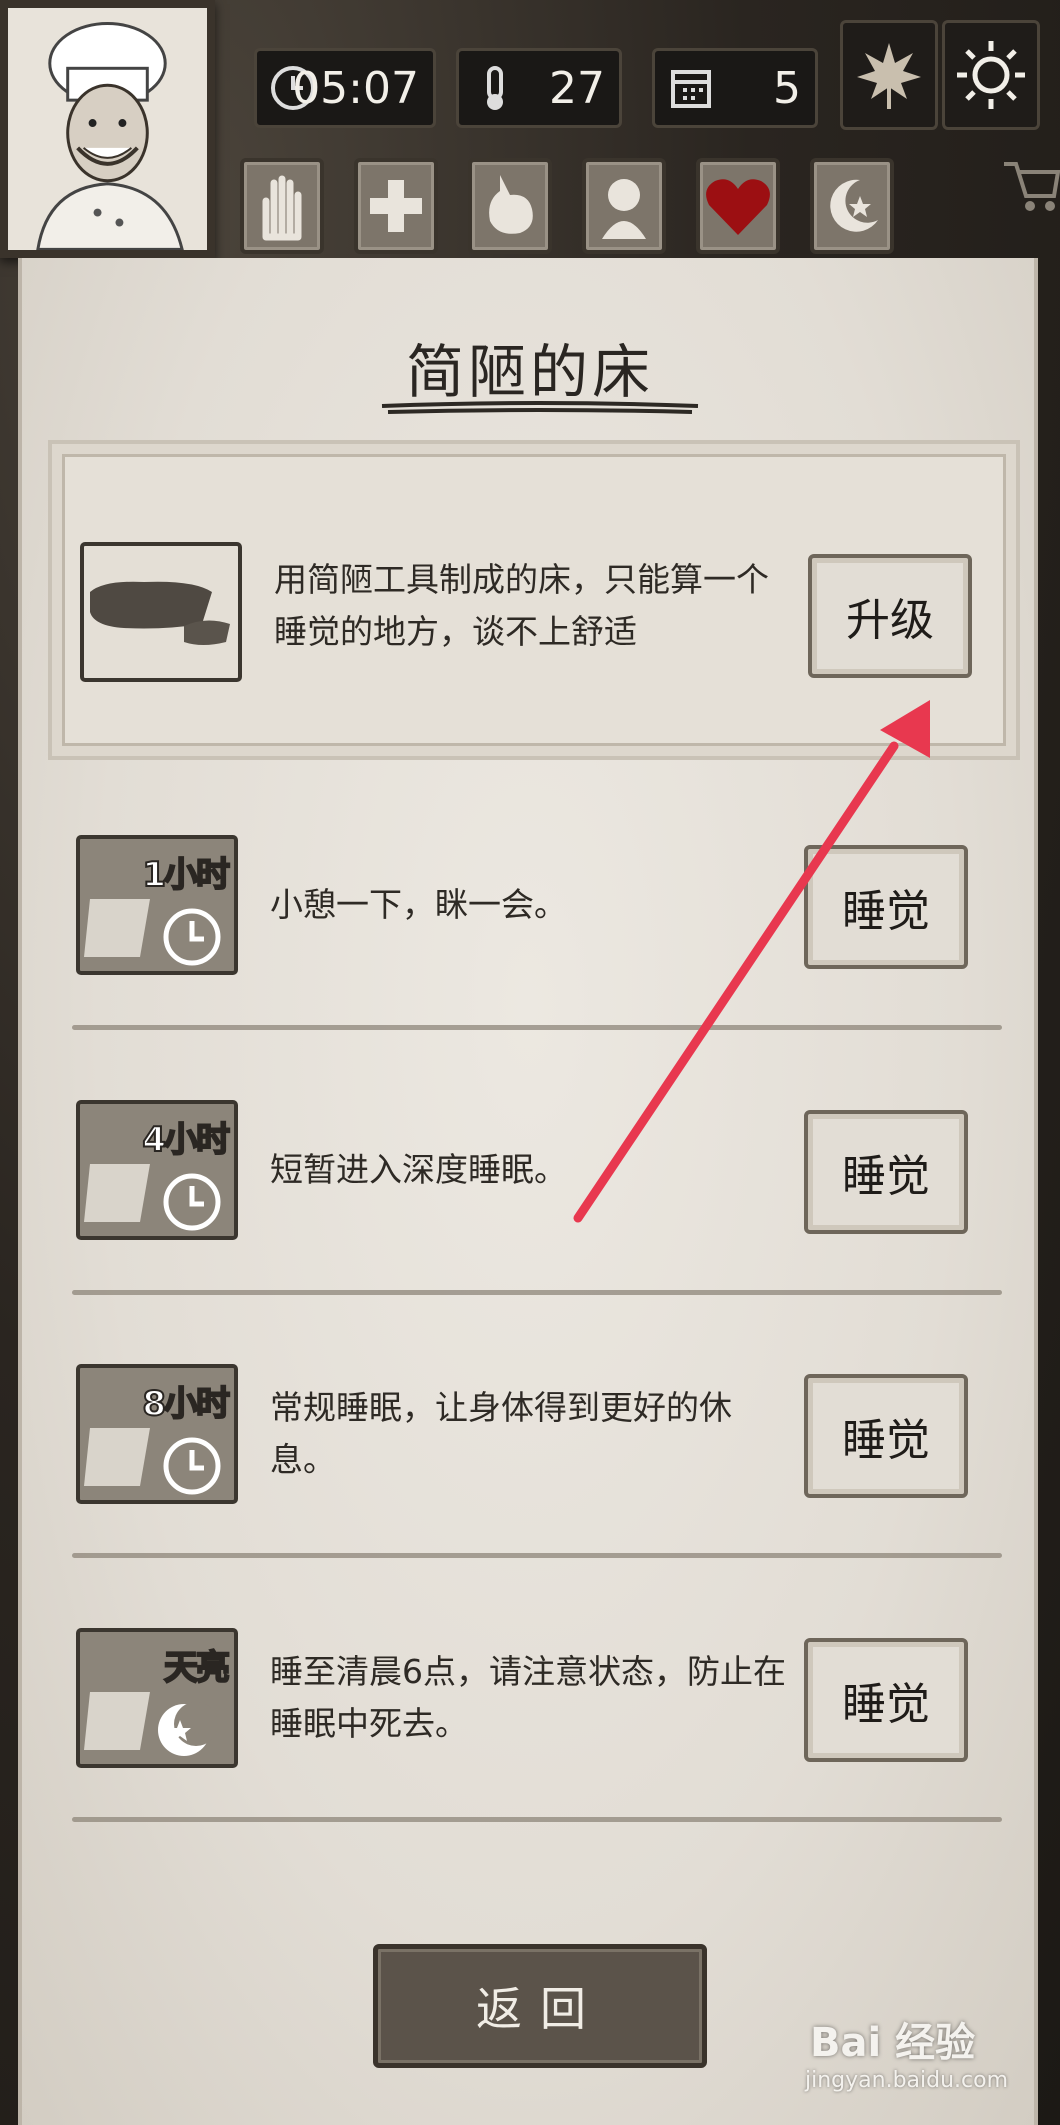 Image resolution: width=1060 pixels, height=2125 pixels. I want to click on hand-status, so click(282, 206).